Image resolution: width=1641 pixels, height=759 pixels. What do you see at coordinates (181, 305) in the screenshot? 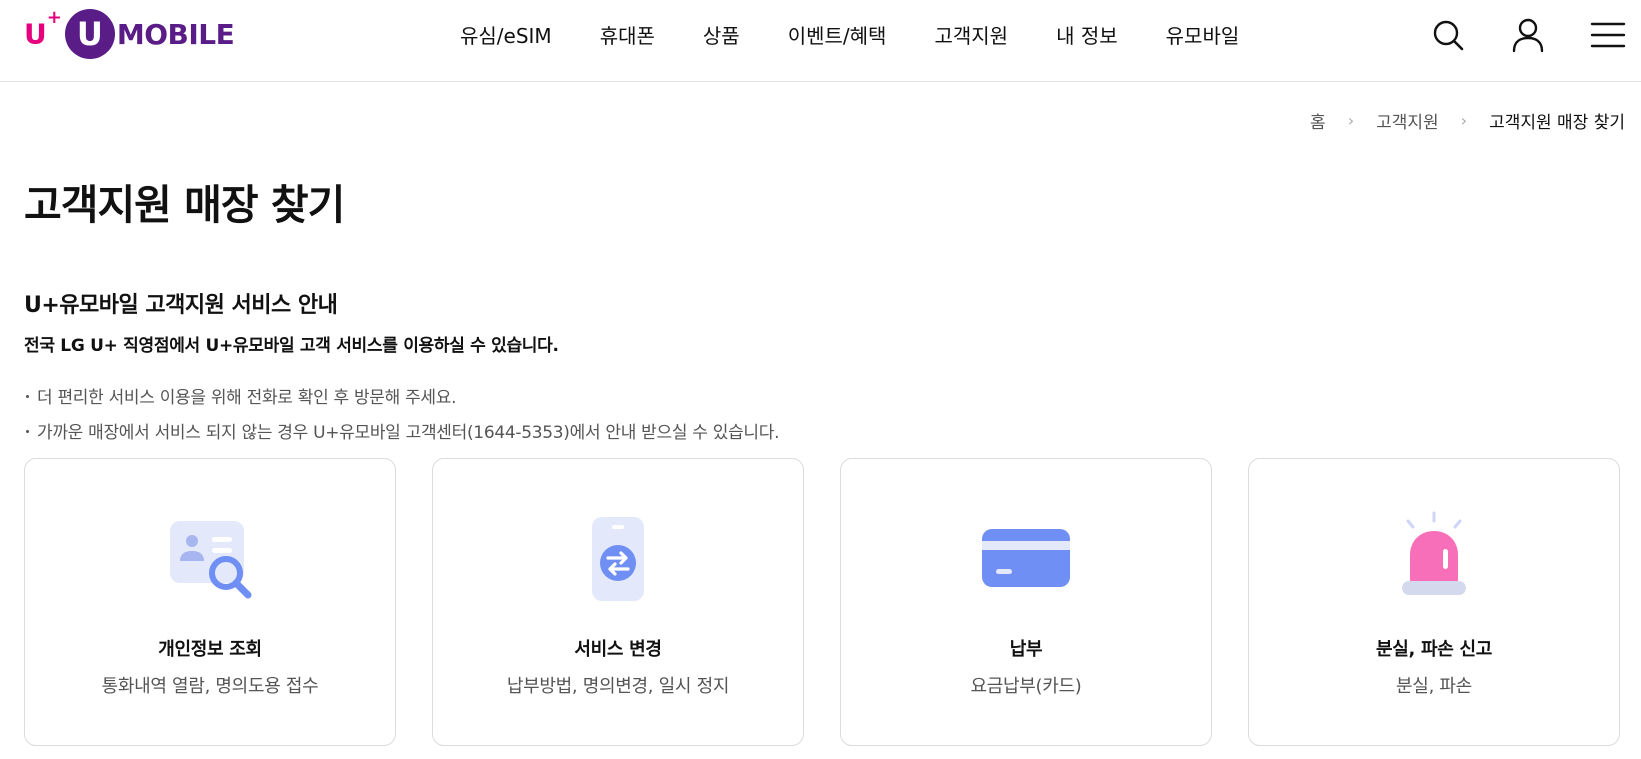
I see `section-title: U+유모바일 고객지원 서비스 안내` at bounding box center [181, 305].